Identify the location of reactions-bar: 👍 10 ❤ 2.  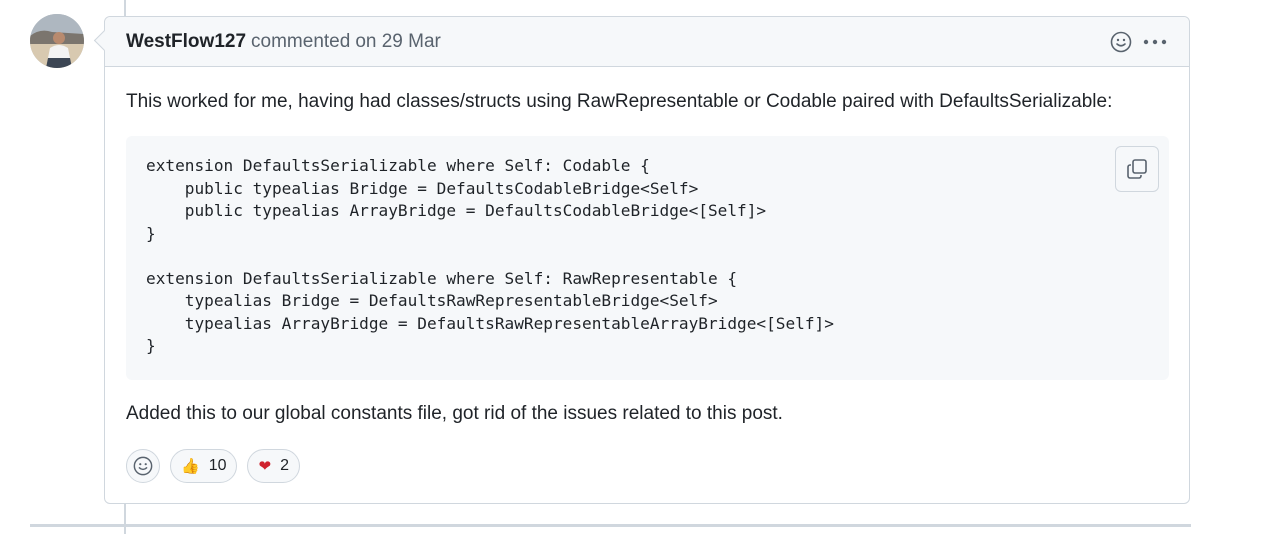
(213, 466).